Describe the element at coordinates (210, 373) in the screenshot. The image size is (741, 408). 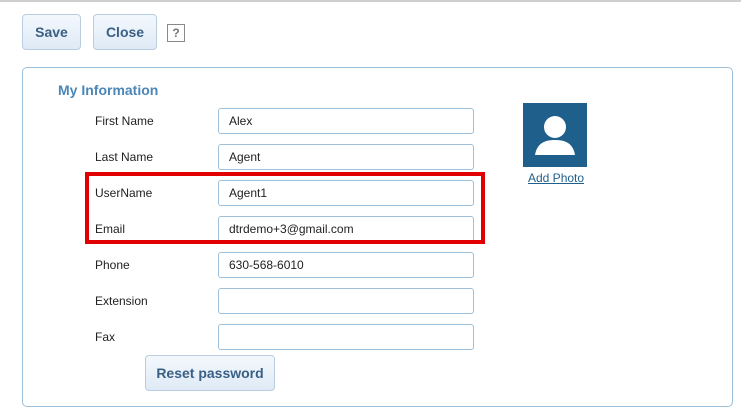
I see `reset-password-button: Reset password` at that location.